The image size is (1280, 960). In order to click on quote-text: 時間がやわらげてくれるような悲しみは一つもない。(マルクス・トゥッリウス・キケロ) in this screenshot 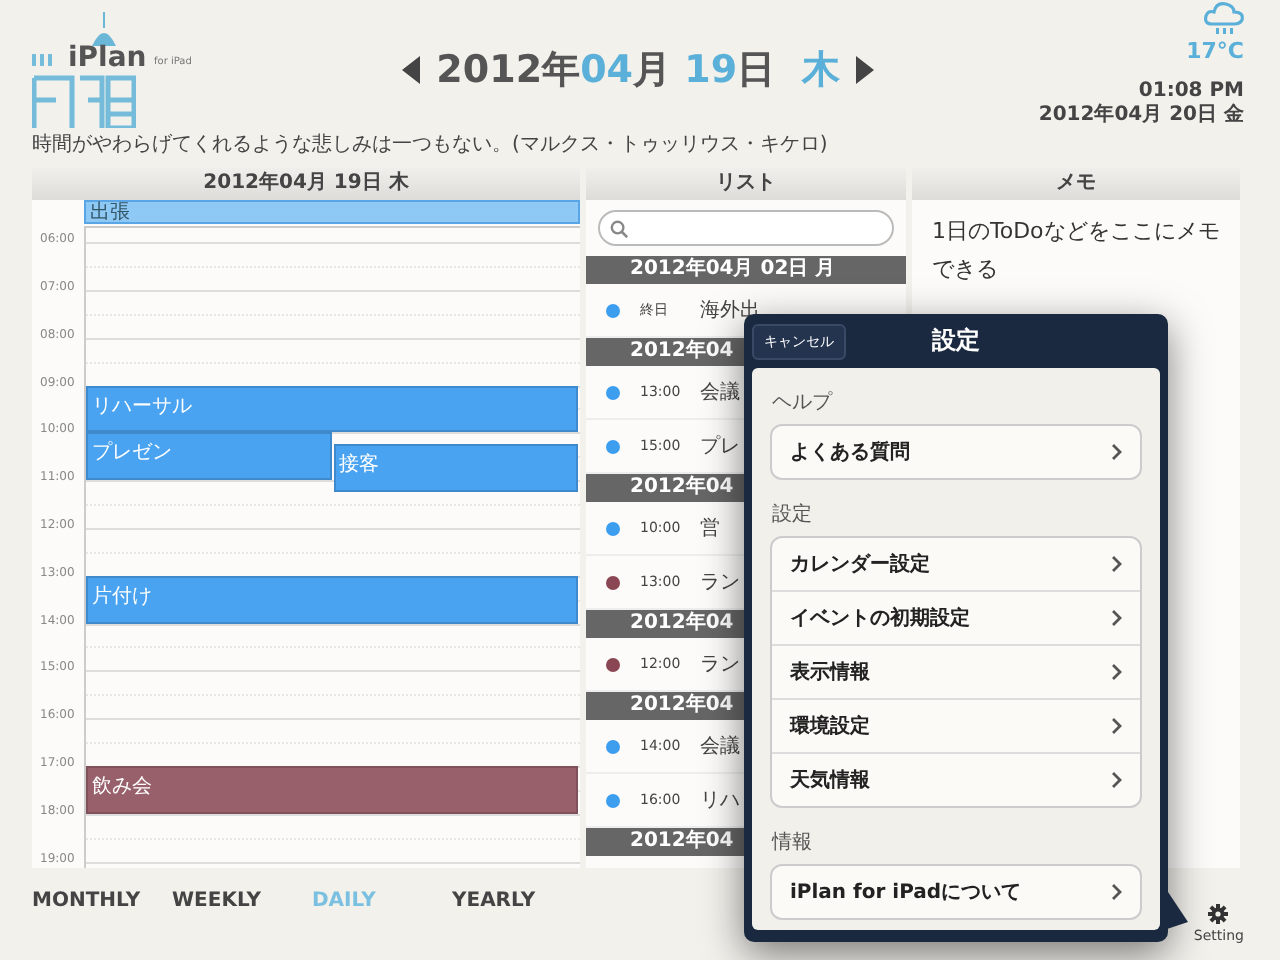, I will do `click(430, 146)`.